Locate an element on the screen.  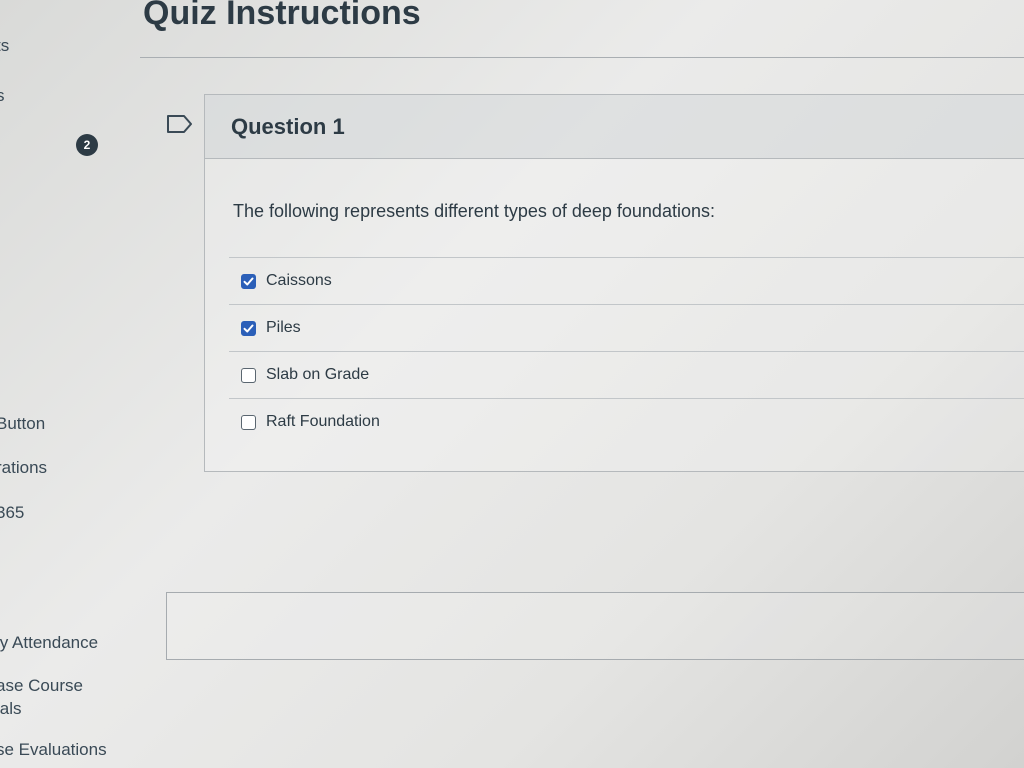
page-title: Quiz Instructions is located at coordinates (282, 16).